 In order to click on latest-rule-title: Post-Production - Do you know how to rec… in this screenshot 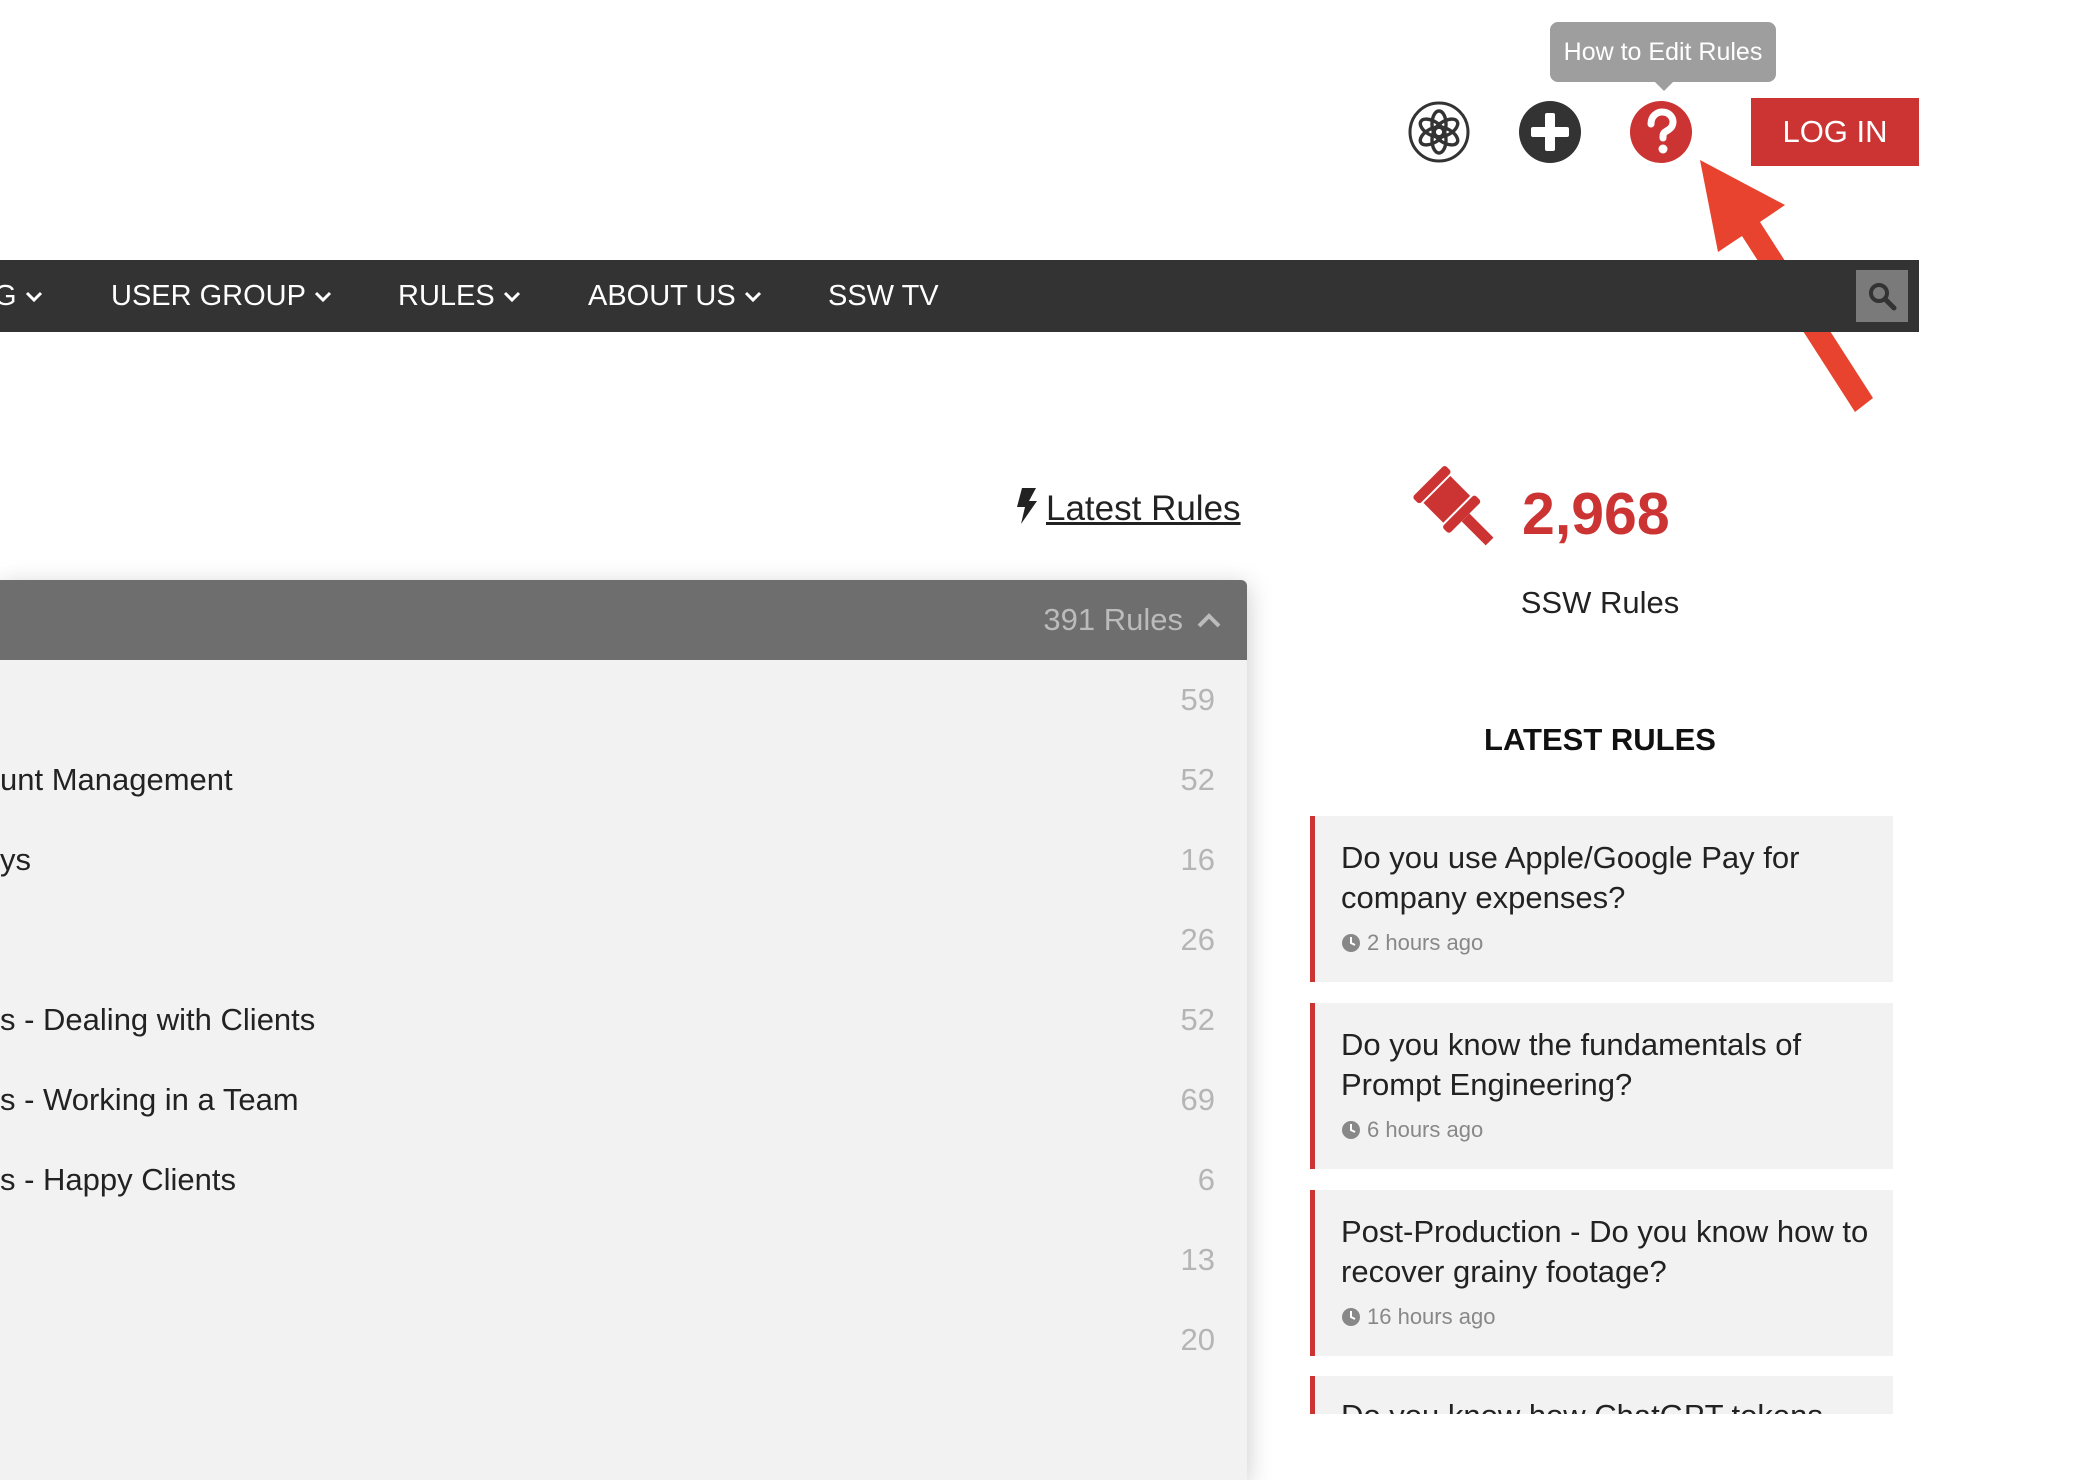, I will do `click(1605, 1251)`.